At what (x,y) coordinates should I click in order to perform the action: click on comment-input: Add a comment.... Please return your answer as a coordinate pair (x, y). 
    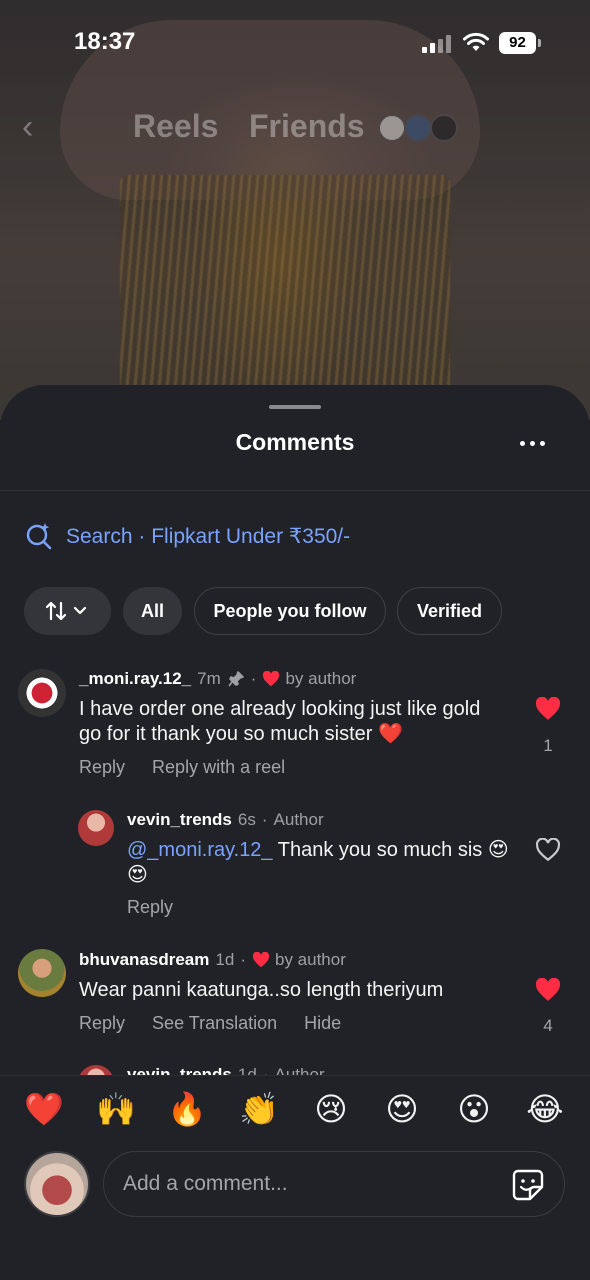
    Looking at the image, I should click on (334, 1184).